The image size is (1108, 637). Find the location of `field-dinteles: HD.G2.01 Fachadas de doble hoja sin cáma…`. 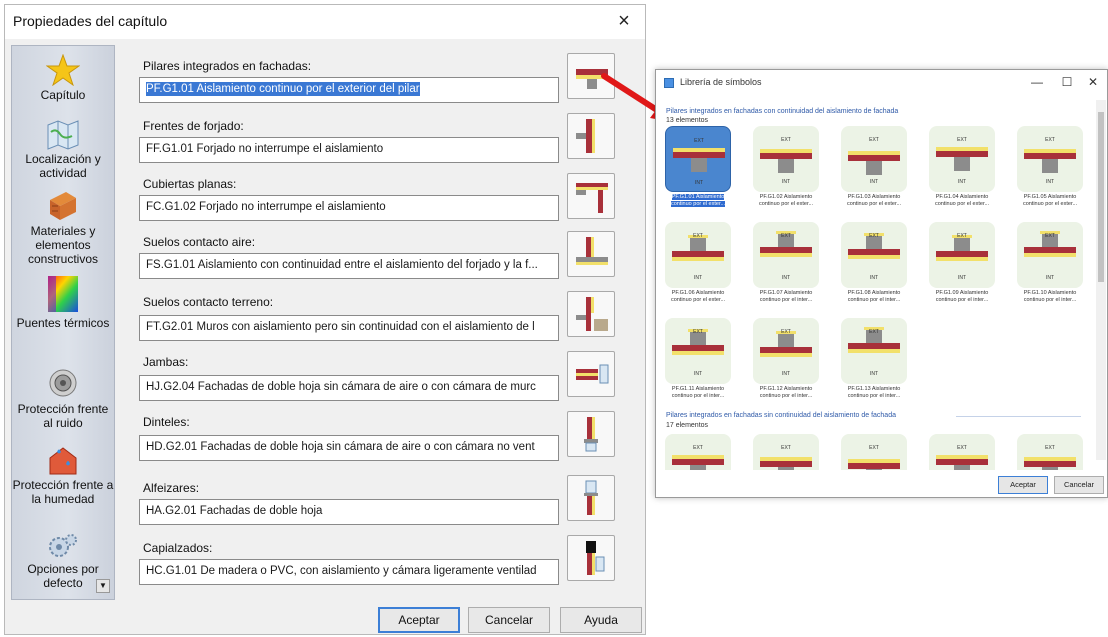

field-dinteles: HD.G2.01 Fachadas de doble hoja sin cáma… is located at coordinates (349, 448).